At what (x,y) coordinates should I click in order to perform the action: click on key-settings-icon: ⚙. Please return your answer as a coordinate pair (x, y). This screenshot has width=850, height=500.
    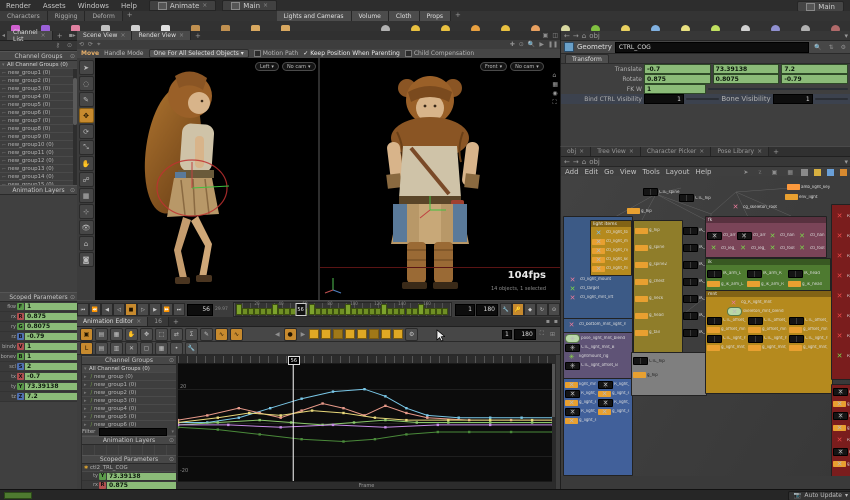
    Looking at the image, I should click on (412, 334).